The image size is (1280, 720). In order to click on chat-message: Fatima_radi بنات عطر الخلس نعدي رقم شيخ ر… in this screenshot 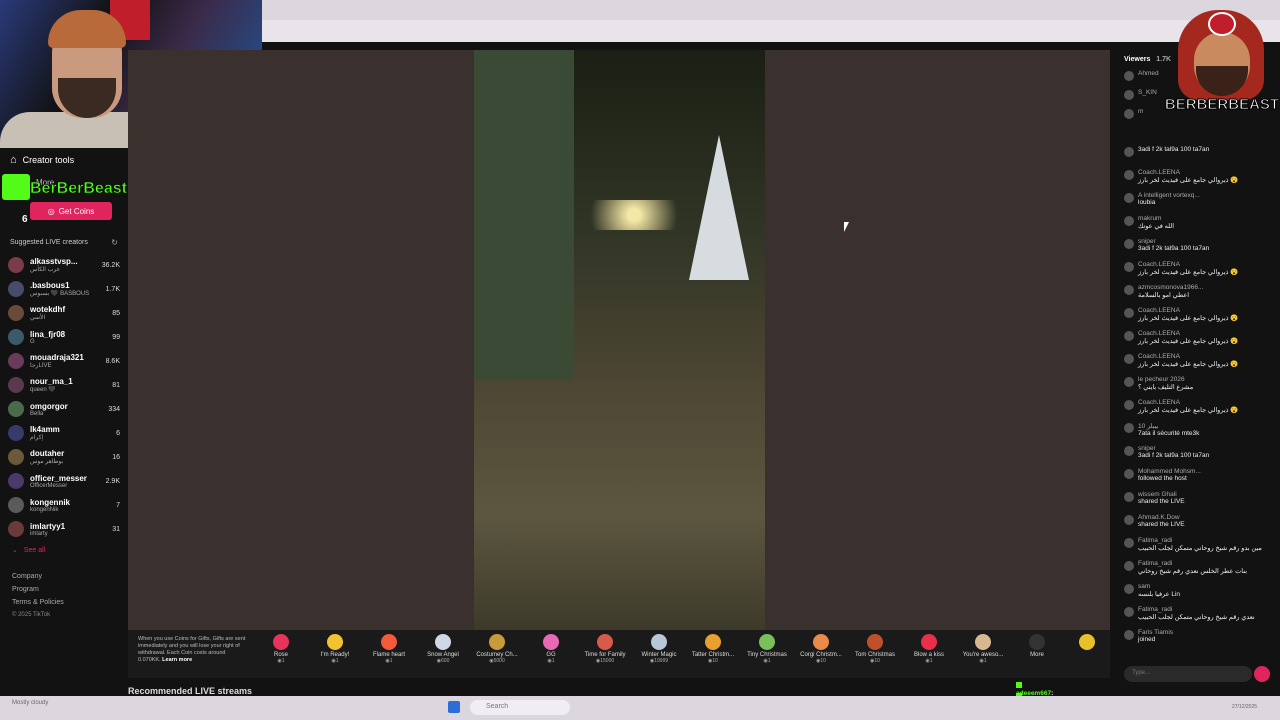, I will do `click(1199, 567)`.